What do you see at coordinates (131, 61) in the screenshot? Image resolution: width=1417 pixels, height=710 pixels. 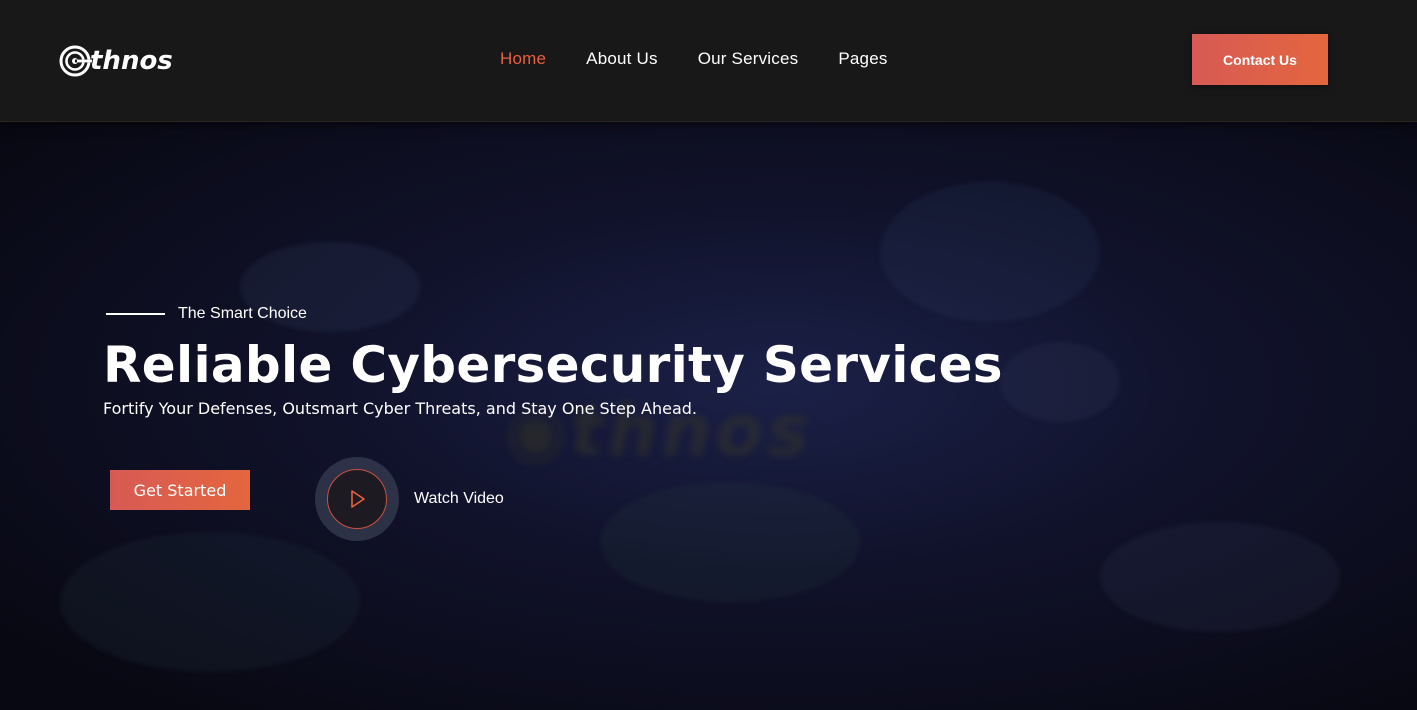 I see `brand-name: thnos` at bounding box center [131, 61].